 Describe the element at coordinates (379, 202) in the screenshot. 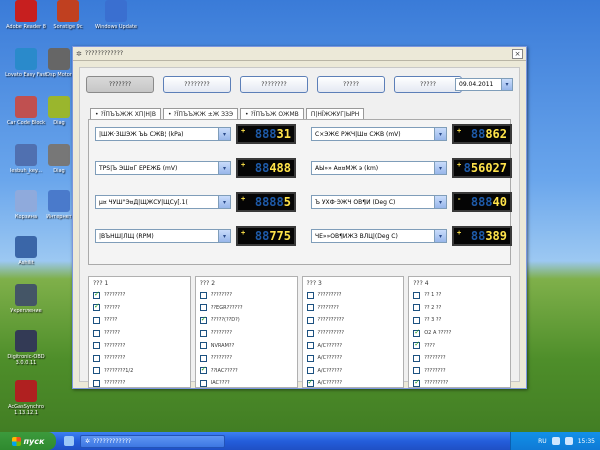

I see `param-select-6: Ъ УХФ·ЭЖЧ ОВ¶И (Deg C) ▾` at that location.